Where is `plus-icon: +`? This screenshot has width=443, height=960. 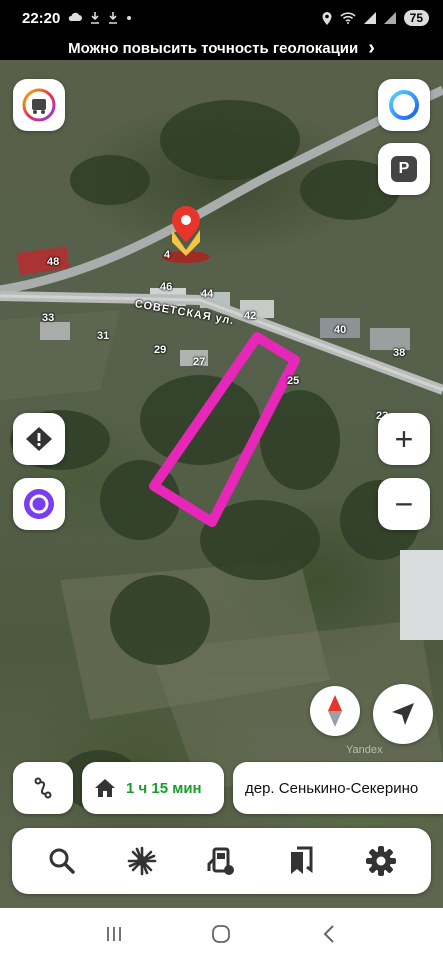 plus-icon: + is located at coordinates (404, 439).